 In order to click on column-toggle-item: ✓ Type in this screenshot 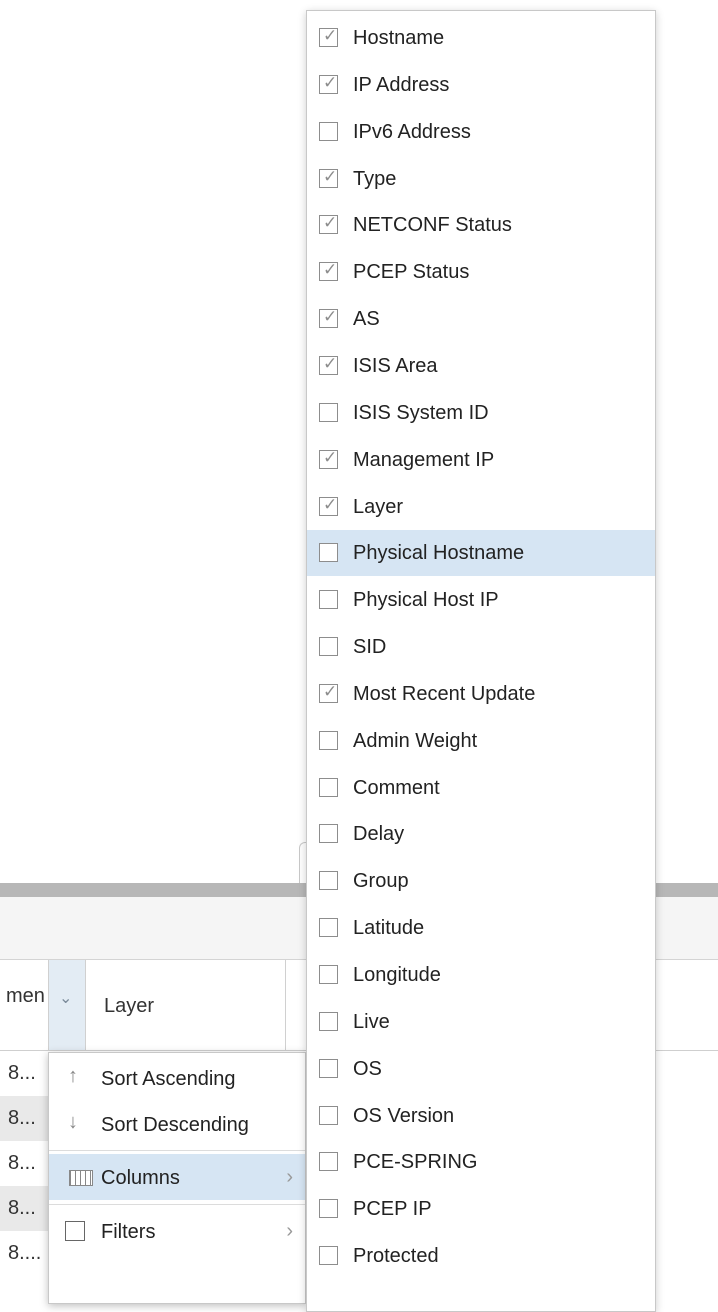, I will do `click(481, 179)`.